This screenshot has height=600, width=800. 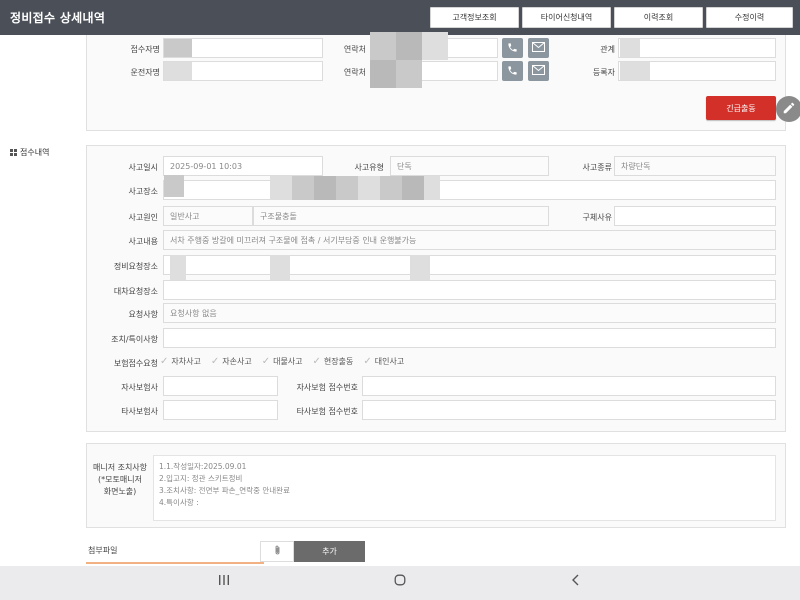 What do you see at coordinates (120, 479) in the screenshot?
I see `manager-note-label: 매니저 조치사항 (*모토매니저 화면노출)` at bounding box center [120, 479].